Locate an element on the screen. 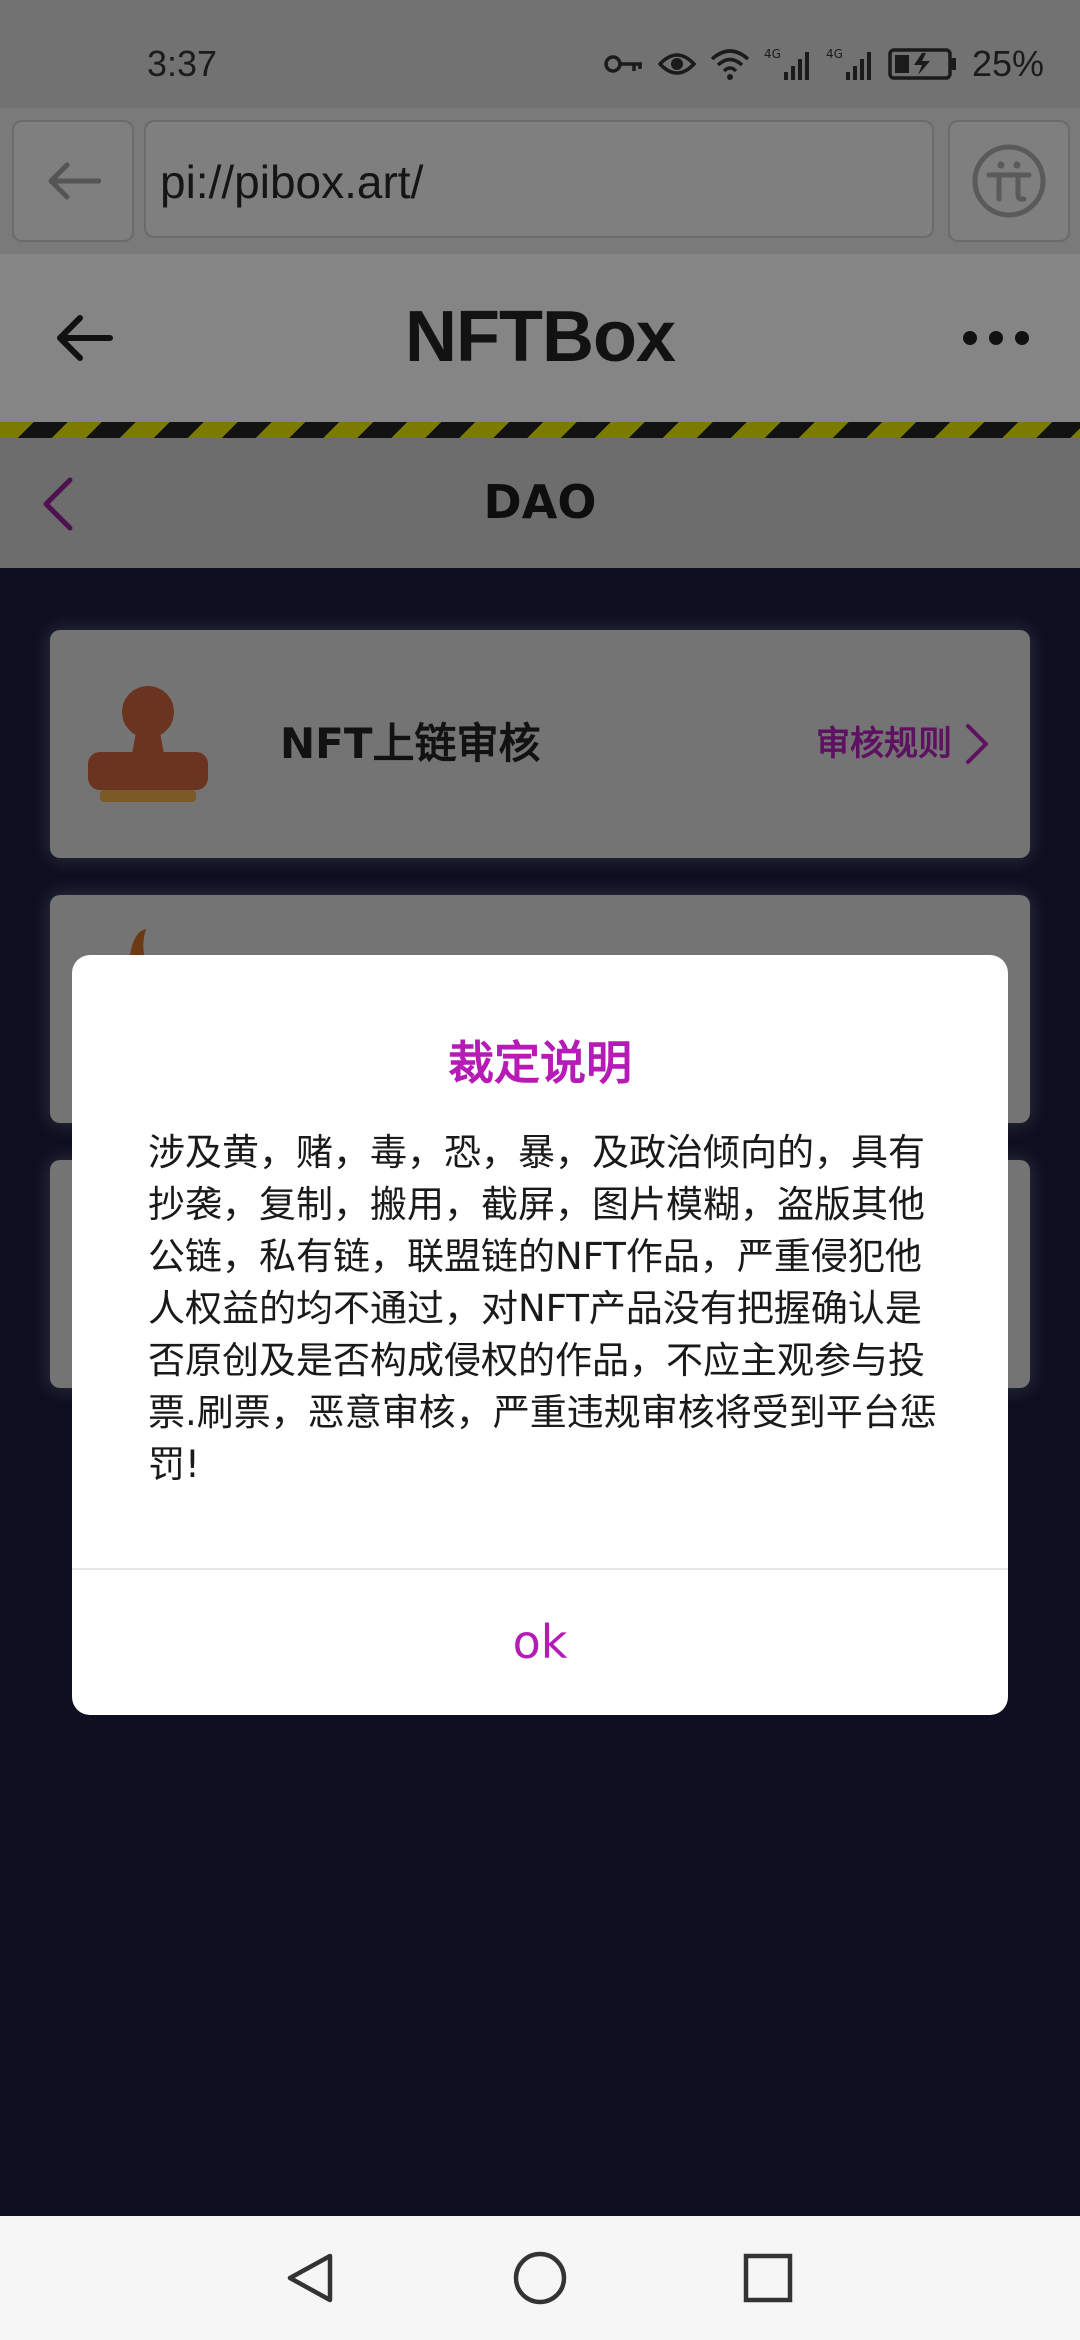 This screenshot has width=1080, height=2340. sub-header: DAO is located at coordinates (540, 503).